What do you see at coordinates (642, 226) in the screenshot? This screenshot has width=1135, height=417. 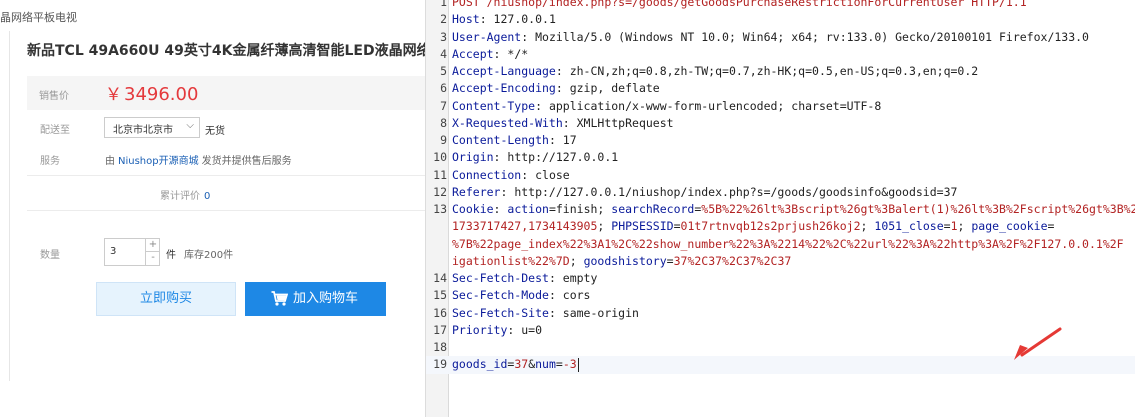 I see `header-key: PHPSESSID` at bounding box center [642, 226].